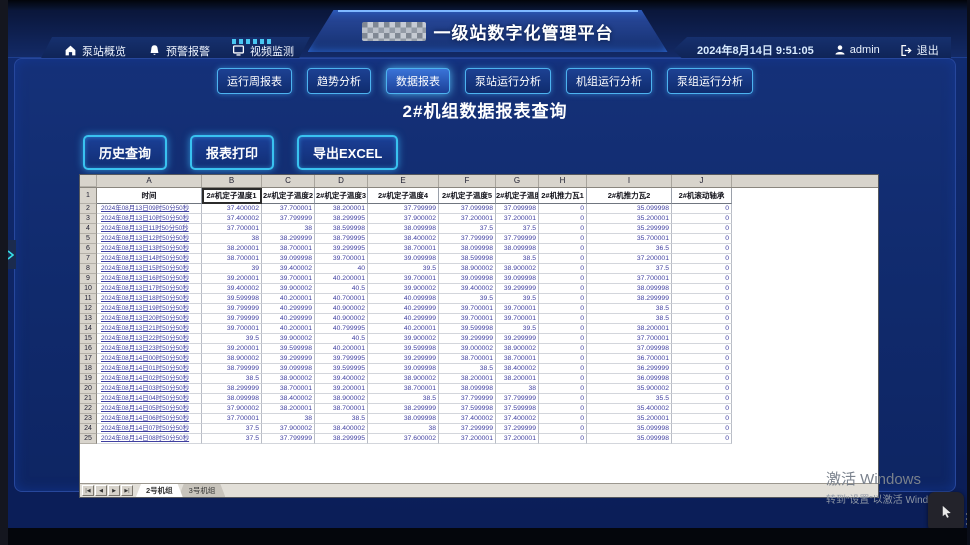 The width and height of the screenshot is (970, 545). Describe the element at coordinates (232, 209) in the screenshot. I see `cell-value: 37.400002` at that location.